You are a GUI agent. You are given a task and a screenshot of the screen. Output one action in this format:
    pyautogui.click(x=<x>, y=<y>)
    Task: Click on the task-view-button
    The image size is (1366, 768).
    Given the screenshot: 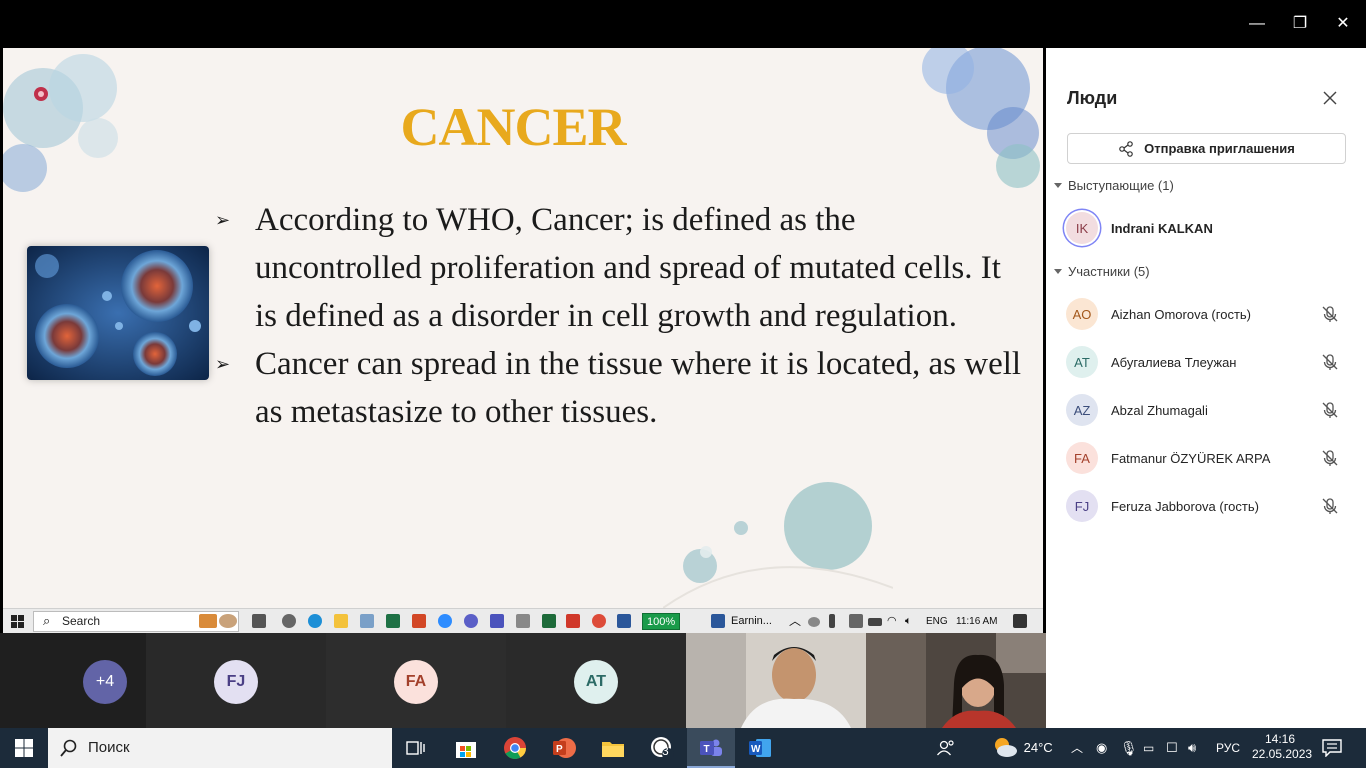 What is the action you would take?
    pyautogui.click(x=416, y=748)
    